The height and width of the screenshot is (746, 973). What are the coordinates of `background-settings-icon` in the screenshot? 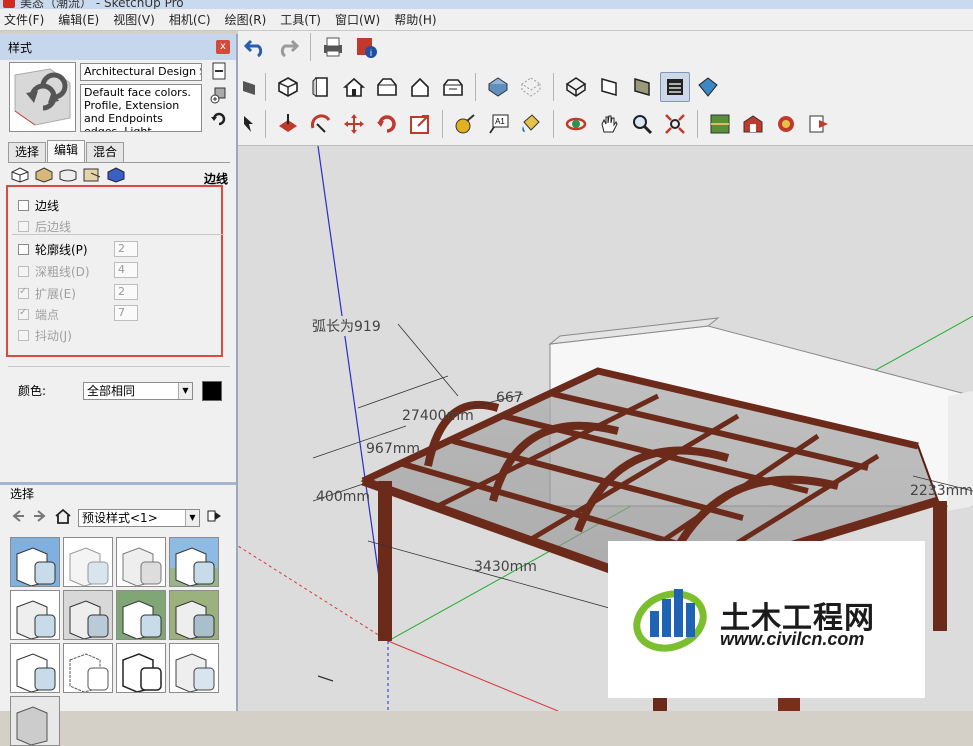 It's located at (68, 175).